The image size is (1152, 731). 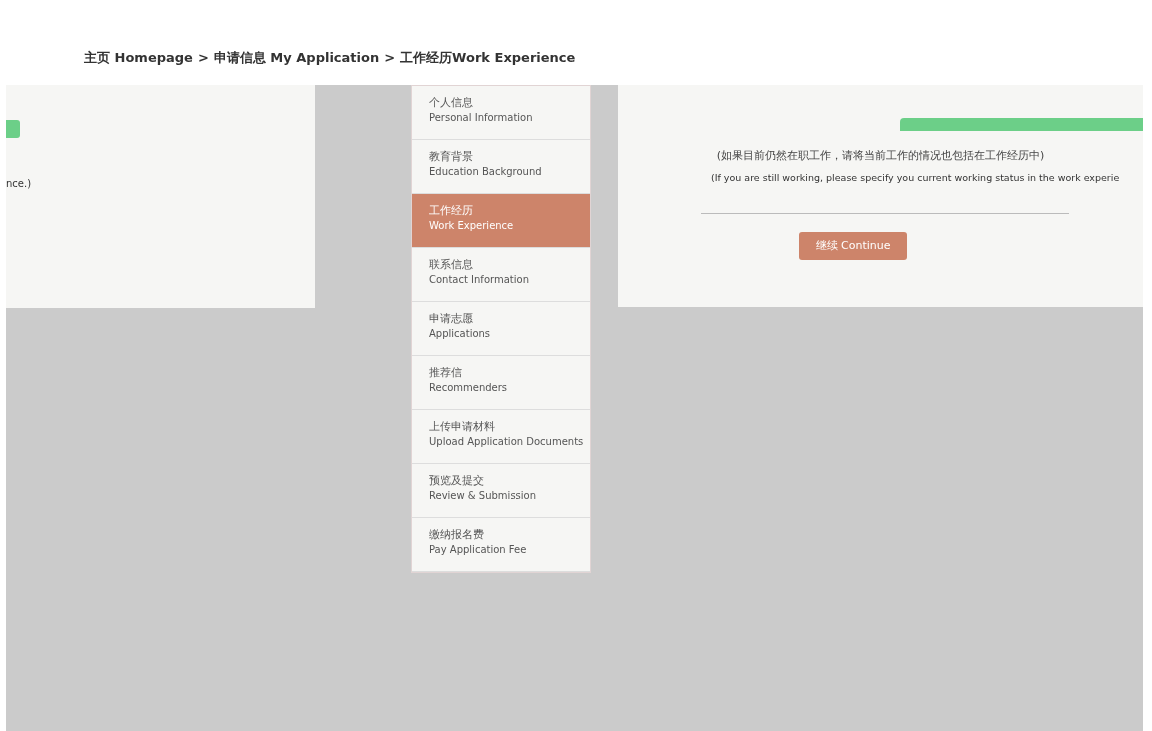 I want to click on menu-item: 上传申请材料 Upload Application Documents, so click(x=501, y=437).